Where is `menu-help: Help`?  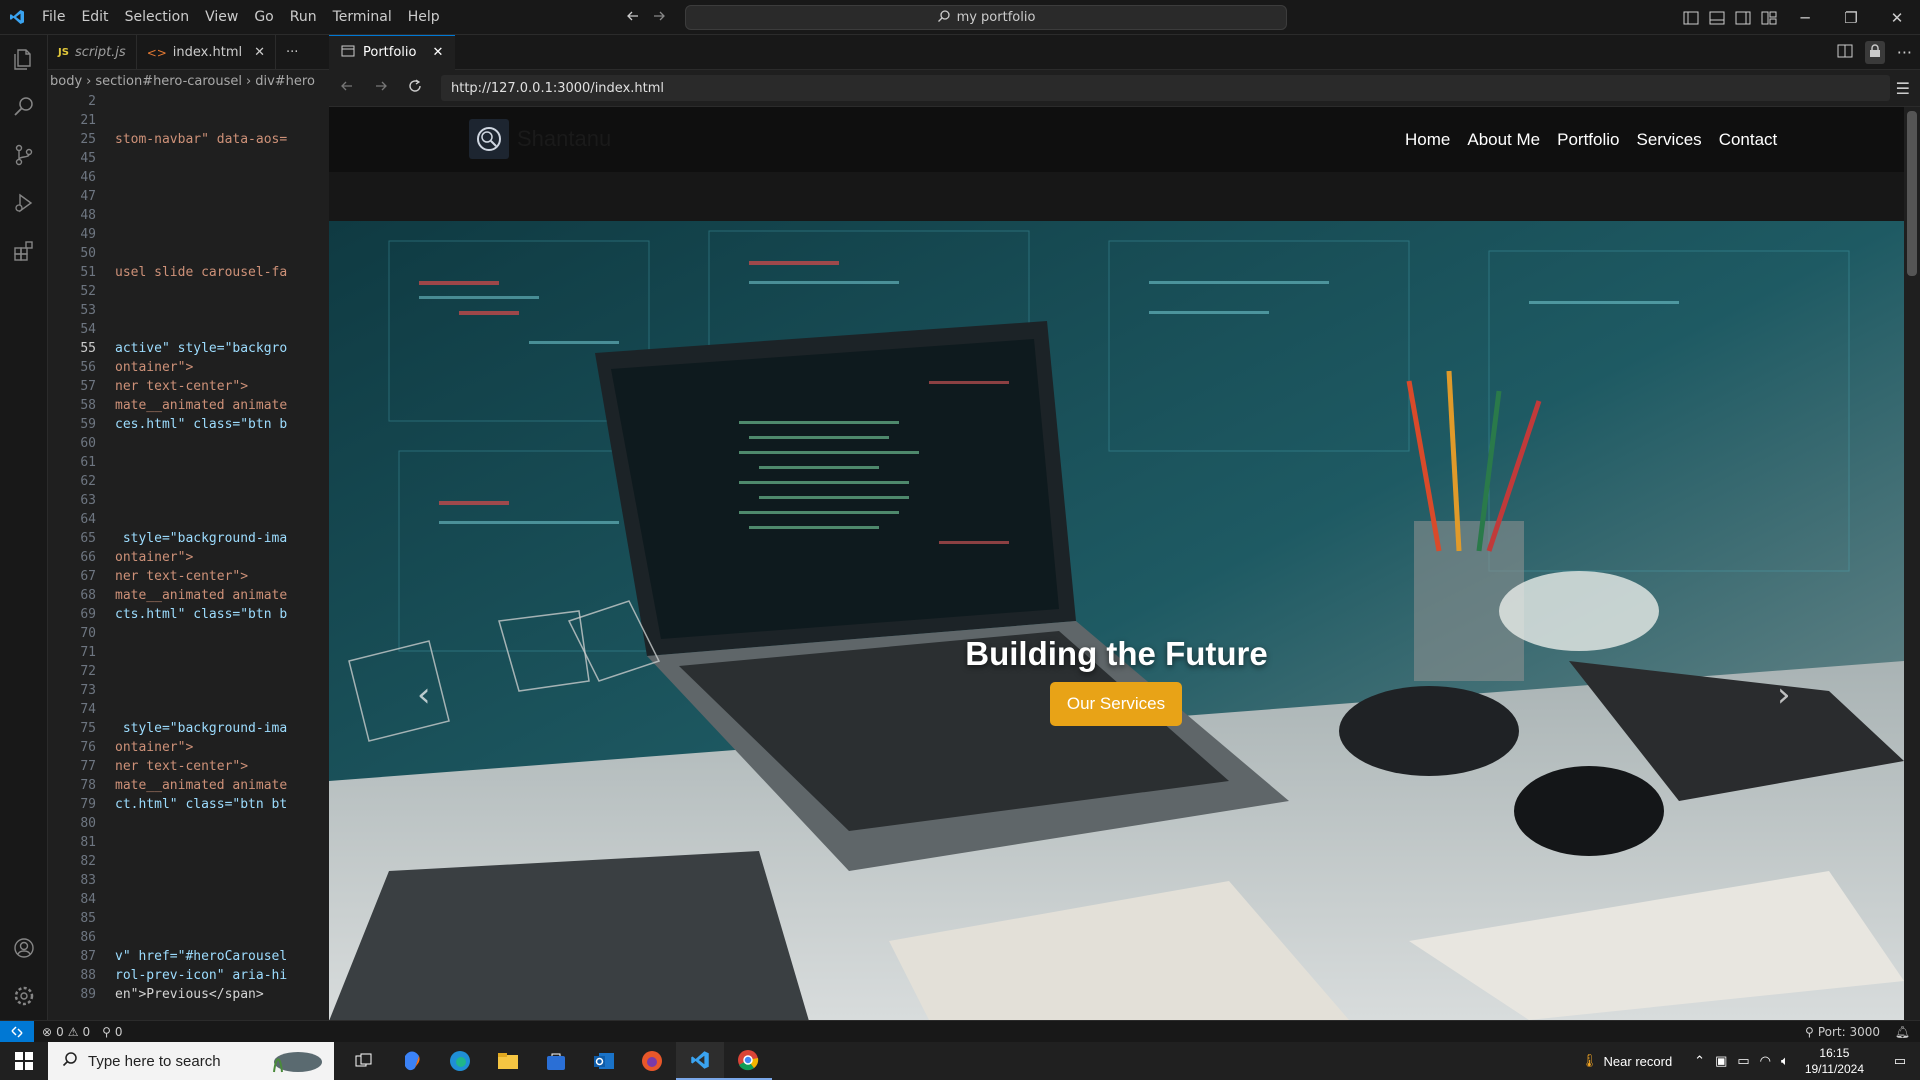
menu-help: Help is located at coordinates (424, 17).